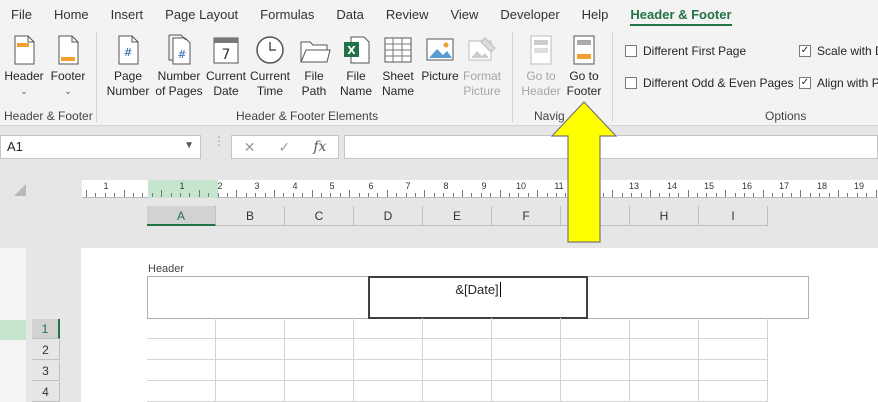 The image size is (878, 402). What do you see at coordinates (457, 349) in the screenshot?
I see `cell-e2` at bounding box center [457, 349].